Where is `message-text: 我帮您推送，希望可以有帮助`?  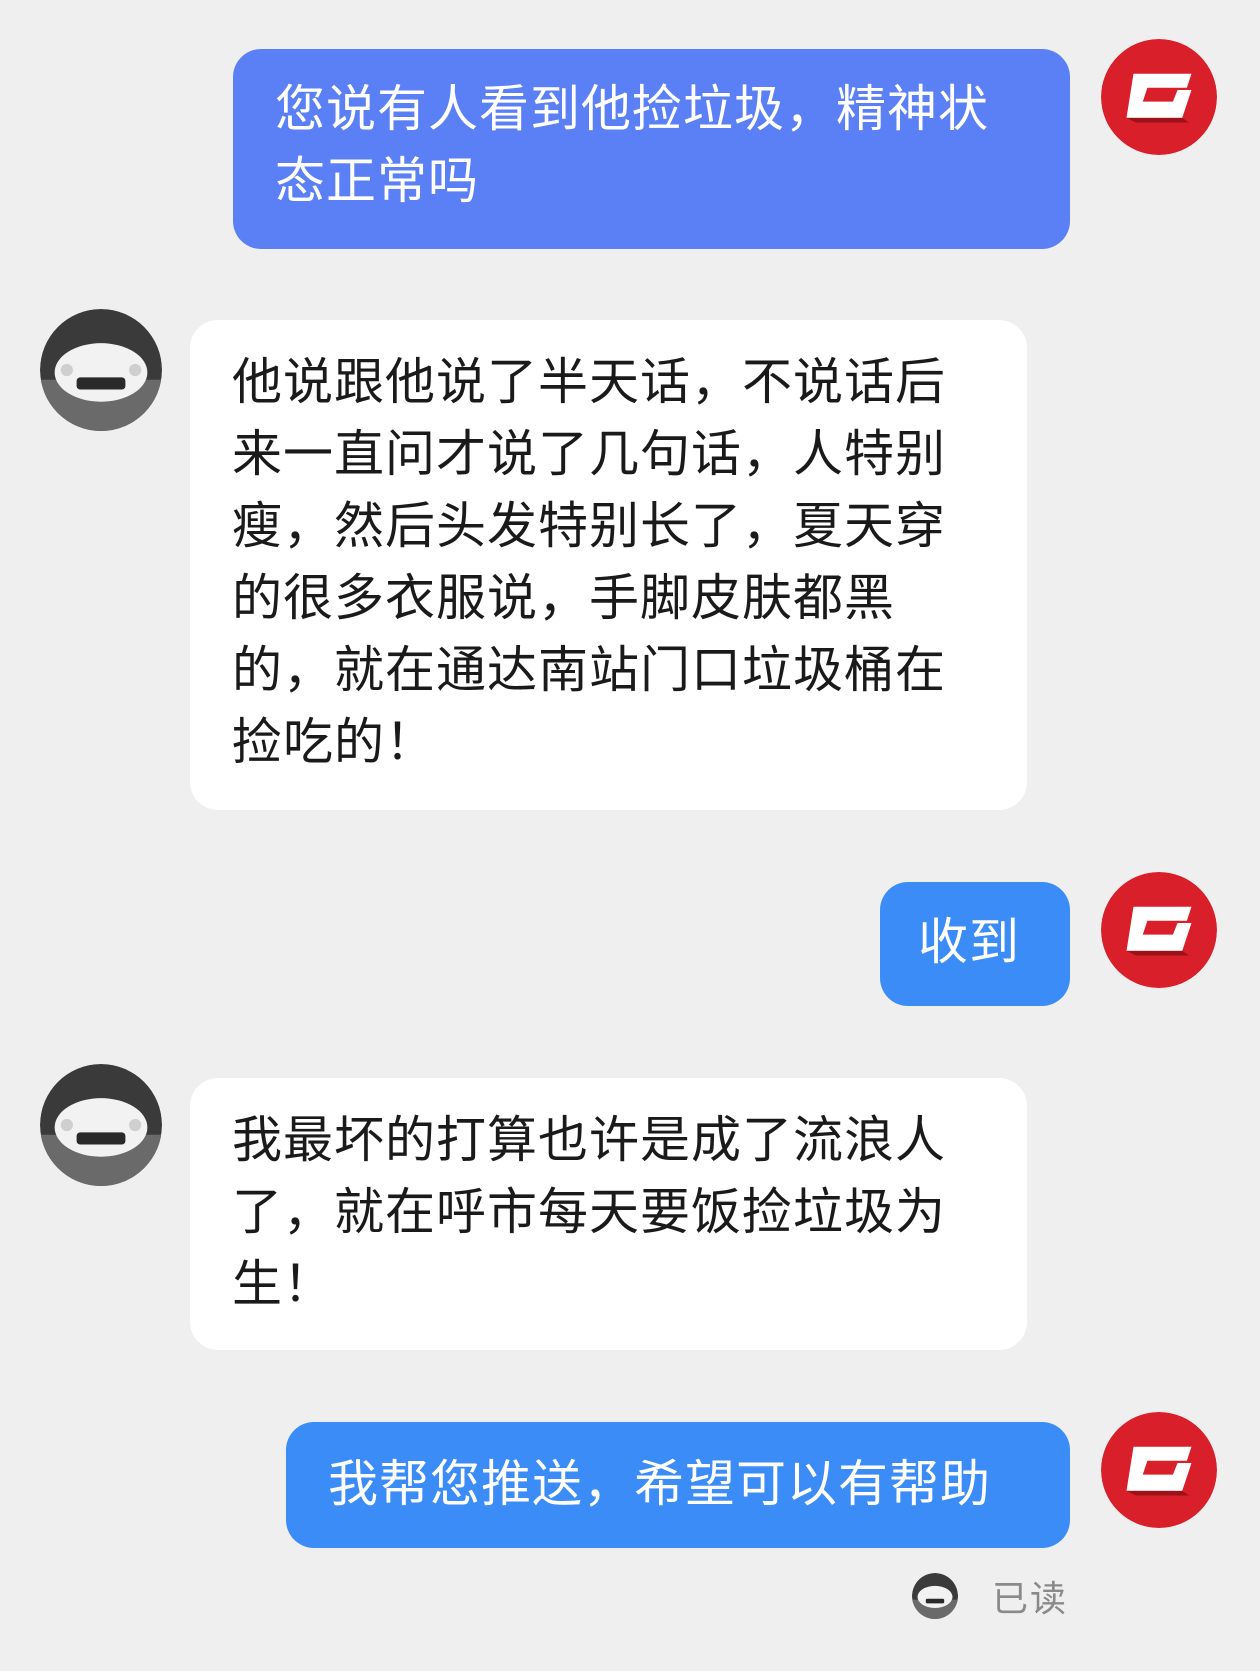
message-text: 我帮您推送，希望可以有帮助 is located at coordinates (659, 1484).